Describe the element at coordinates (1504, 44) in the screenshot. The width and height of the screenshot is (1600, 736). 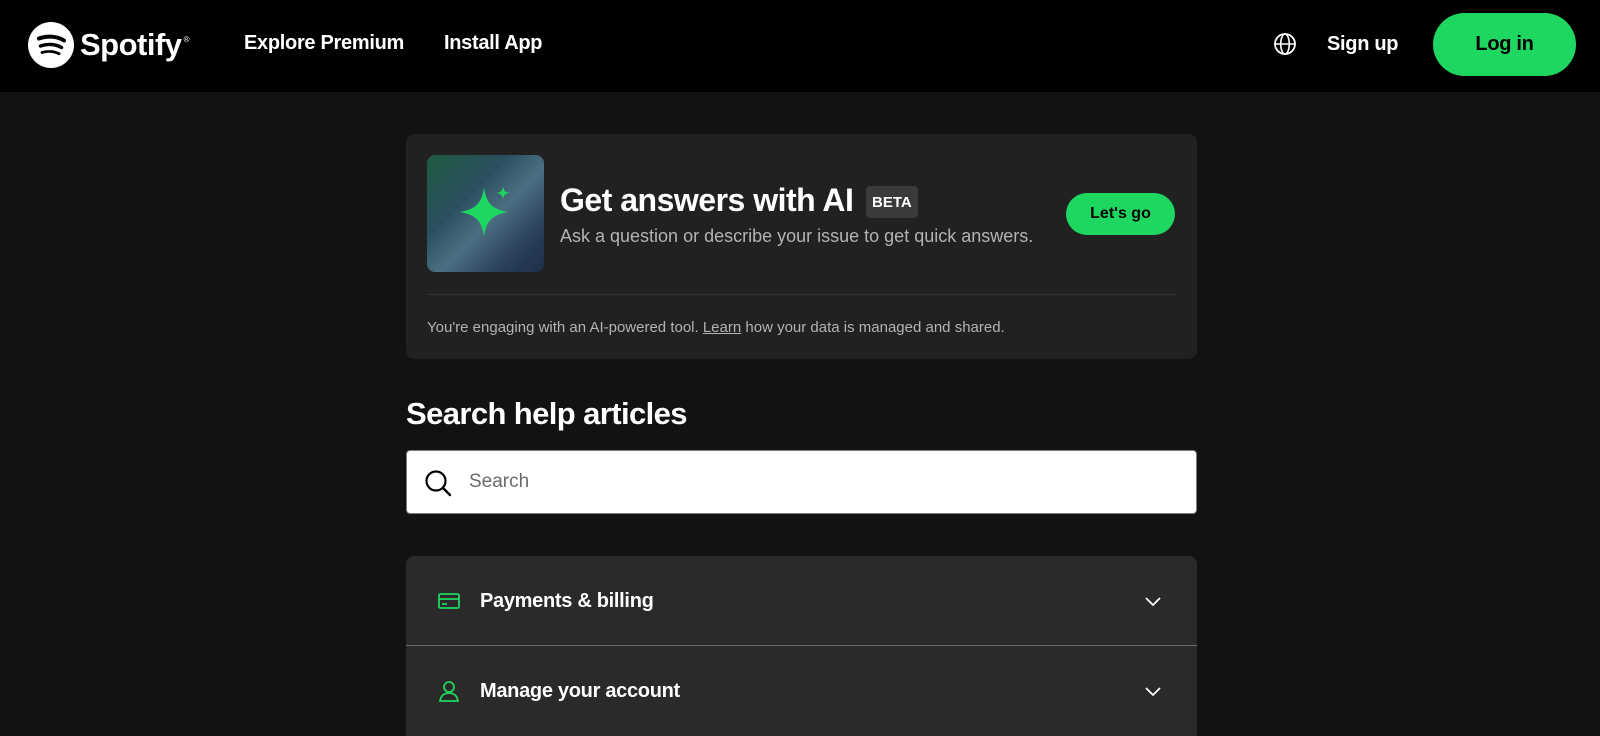
I see `log-in-button: Log in` at that location.